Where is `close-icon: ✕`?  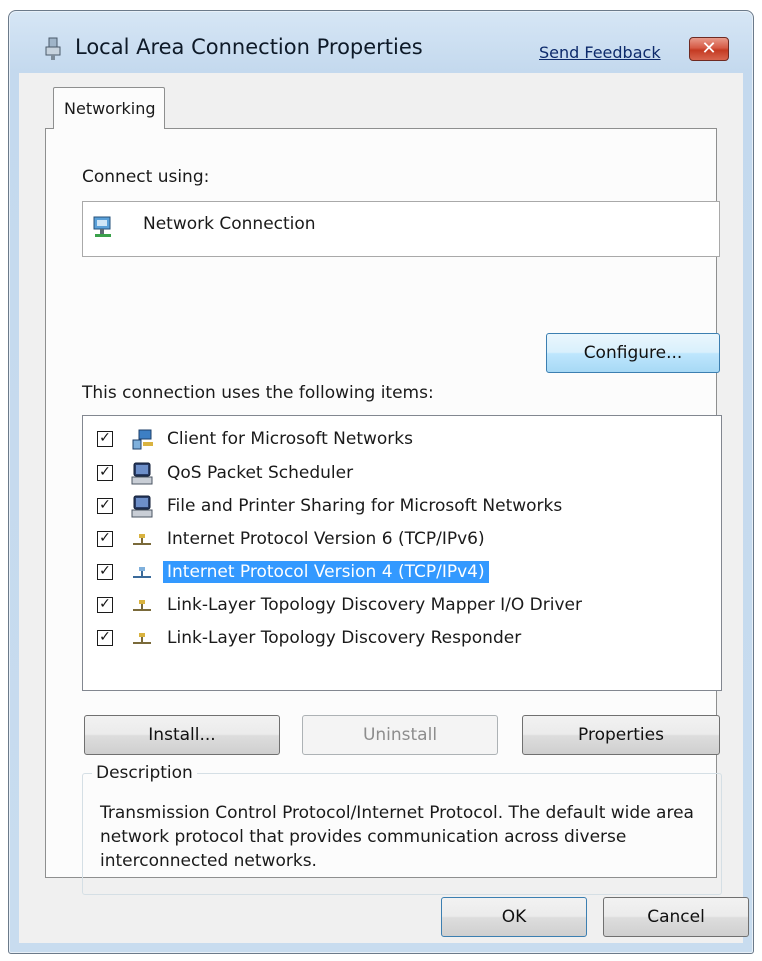 close-icon: ✕ is located at coordinates (709, 48).